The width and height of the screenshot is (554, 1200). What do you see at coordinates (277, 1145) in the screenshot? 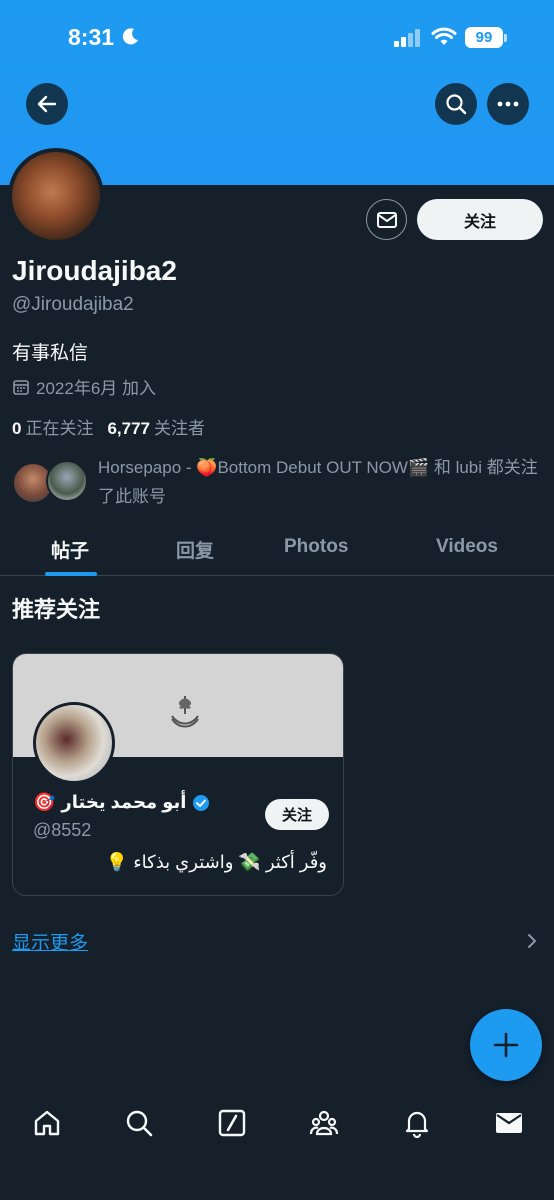
I see `bottom-nav` at bounding box center [277, 1145].